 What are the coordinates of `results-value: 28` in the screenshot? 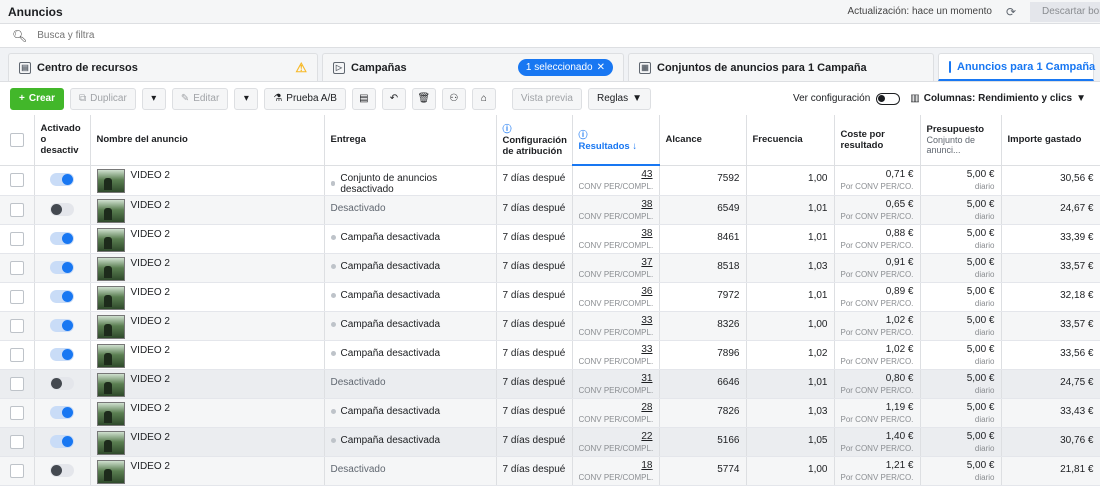 It's located at (615, 407).